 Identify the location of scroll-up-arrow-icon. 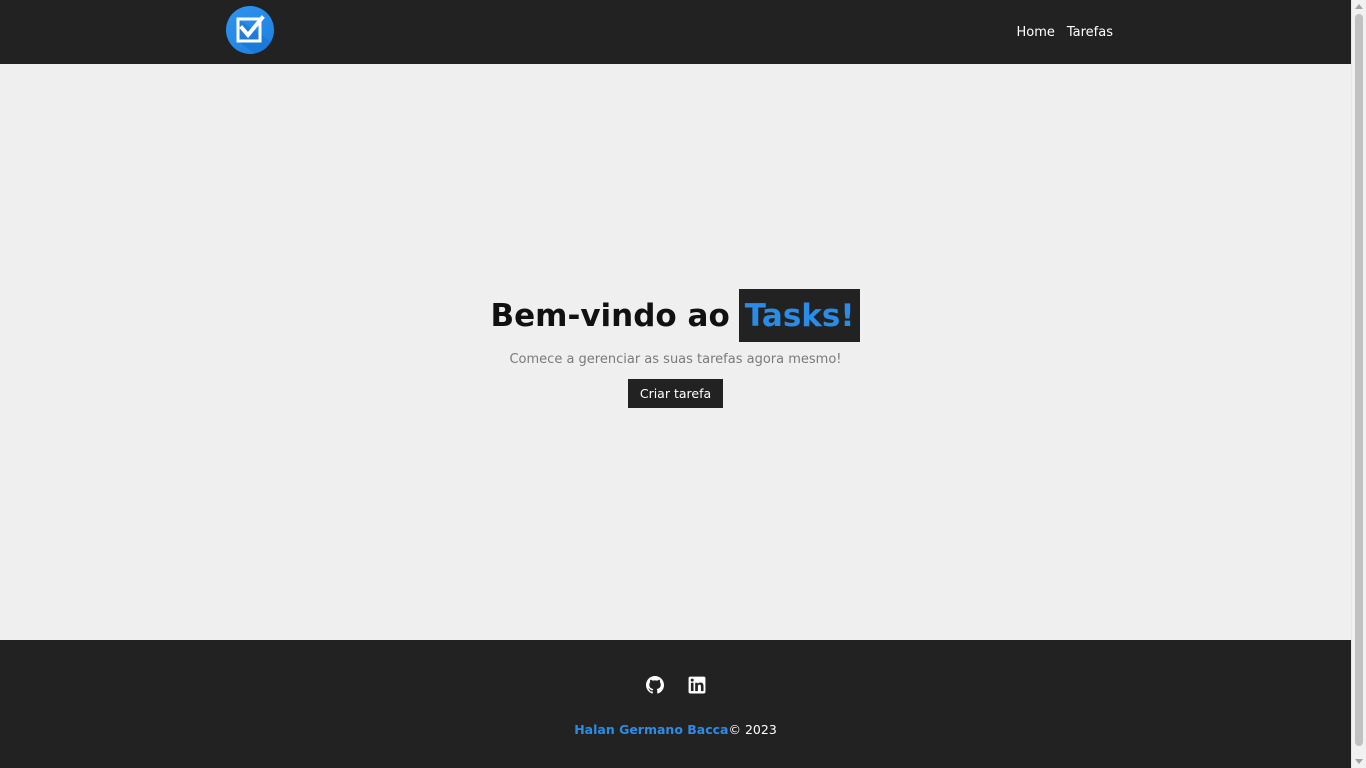
(1359, 6).